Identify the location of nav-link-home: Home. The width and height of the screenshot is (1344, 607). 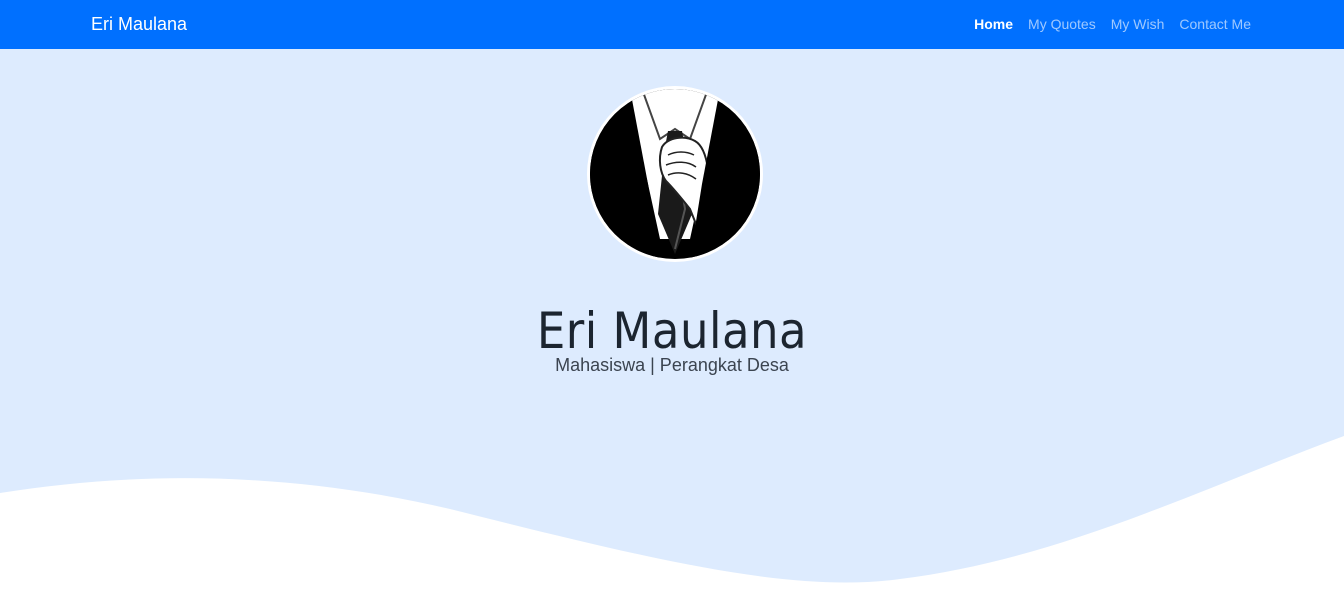
(993, 24).